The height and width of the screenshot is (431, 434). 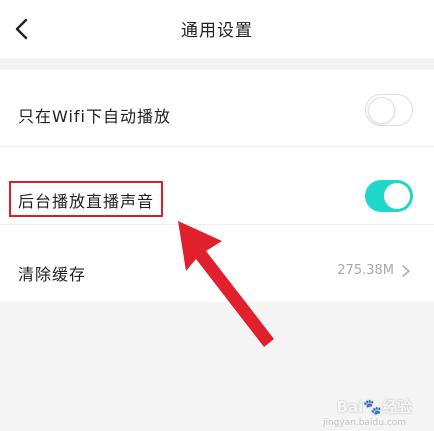 I want to click on highlight-box-annotation, so click(x=86, y=199).